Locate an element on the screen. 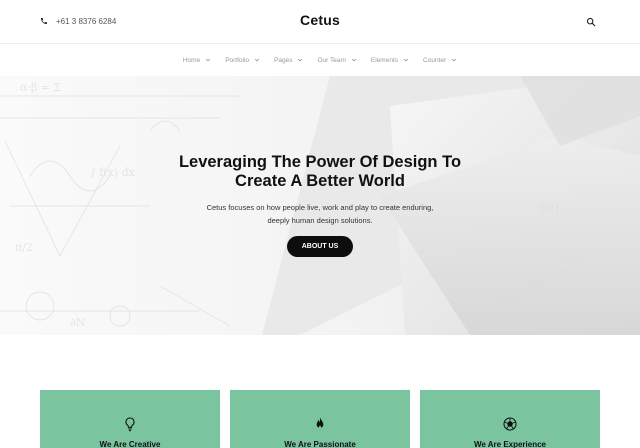  nav-item-label: Pages is located at coordinates (283, 60).